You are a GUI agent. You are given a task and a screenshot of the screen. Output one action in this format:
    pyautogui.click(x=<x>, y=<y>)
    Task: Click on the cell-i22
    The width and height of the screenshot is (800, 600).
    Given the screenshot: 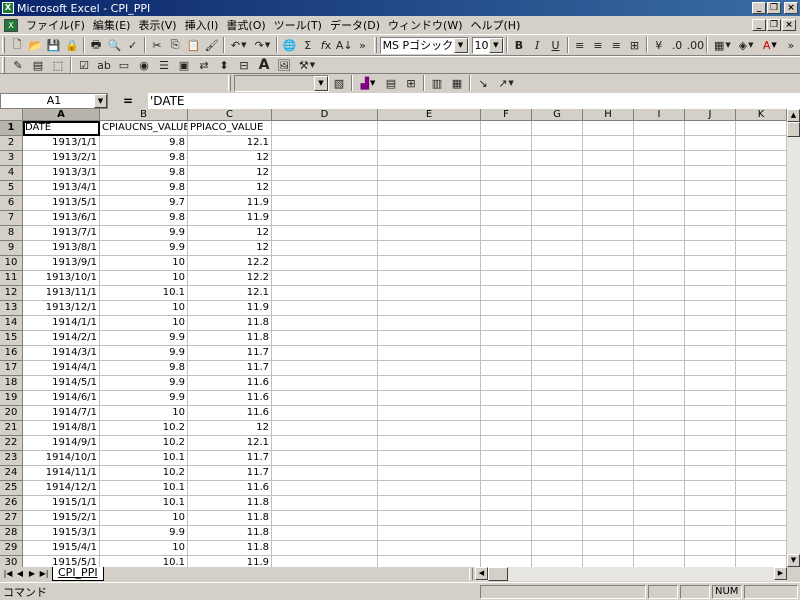 What is the action you would take?
    pyautogui.click(x=659, y=443)
    